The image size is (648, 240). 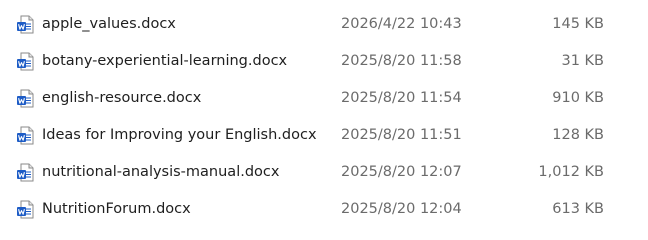 I want to click on file-name: apple_values.docx, so click(x=109, y=24).